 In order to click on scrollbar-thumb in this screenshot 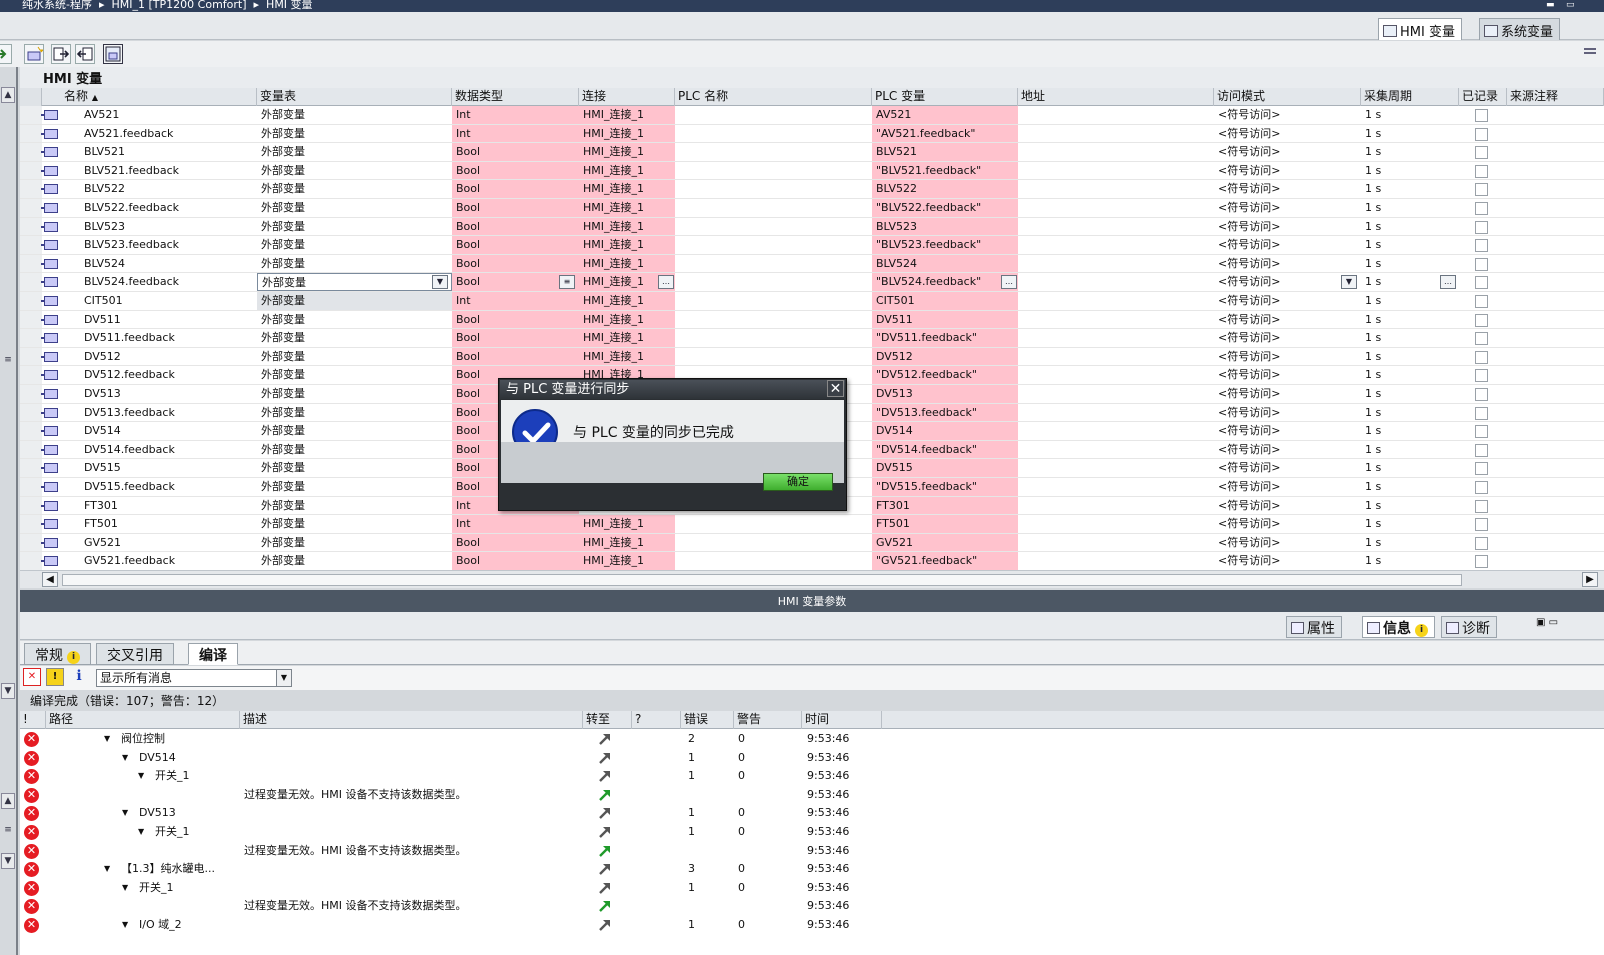, I will do `click(762, 580)`.